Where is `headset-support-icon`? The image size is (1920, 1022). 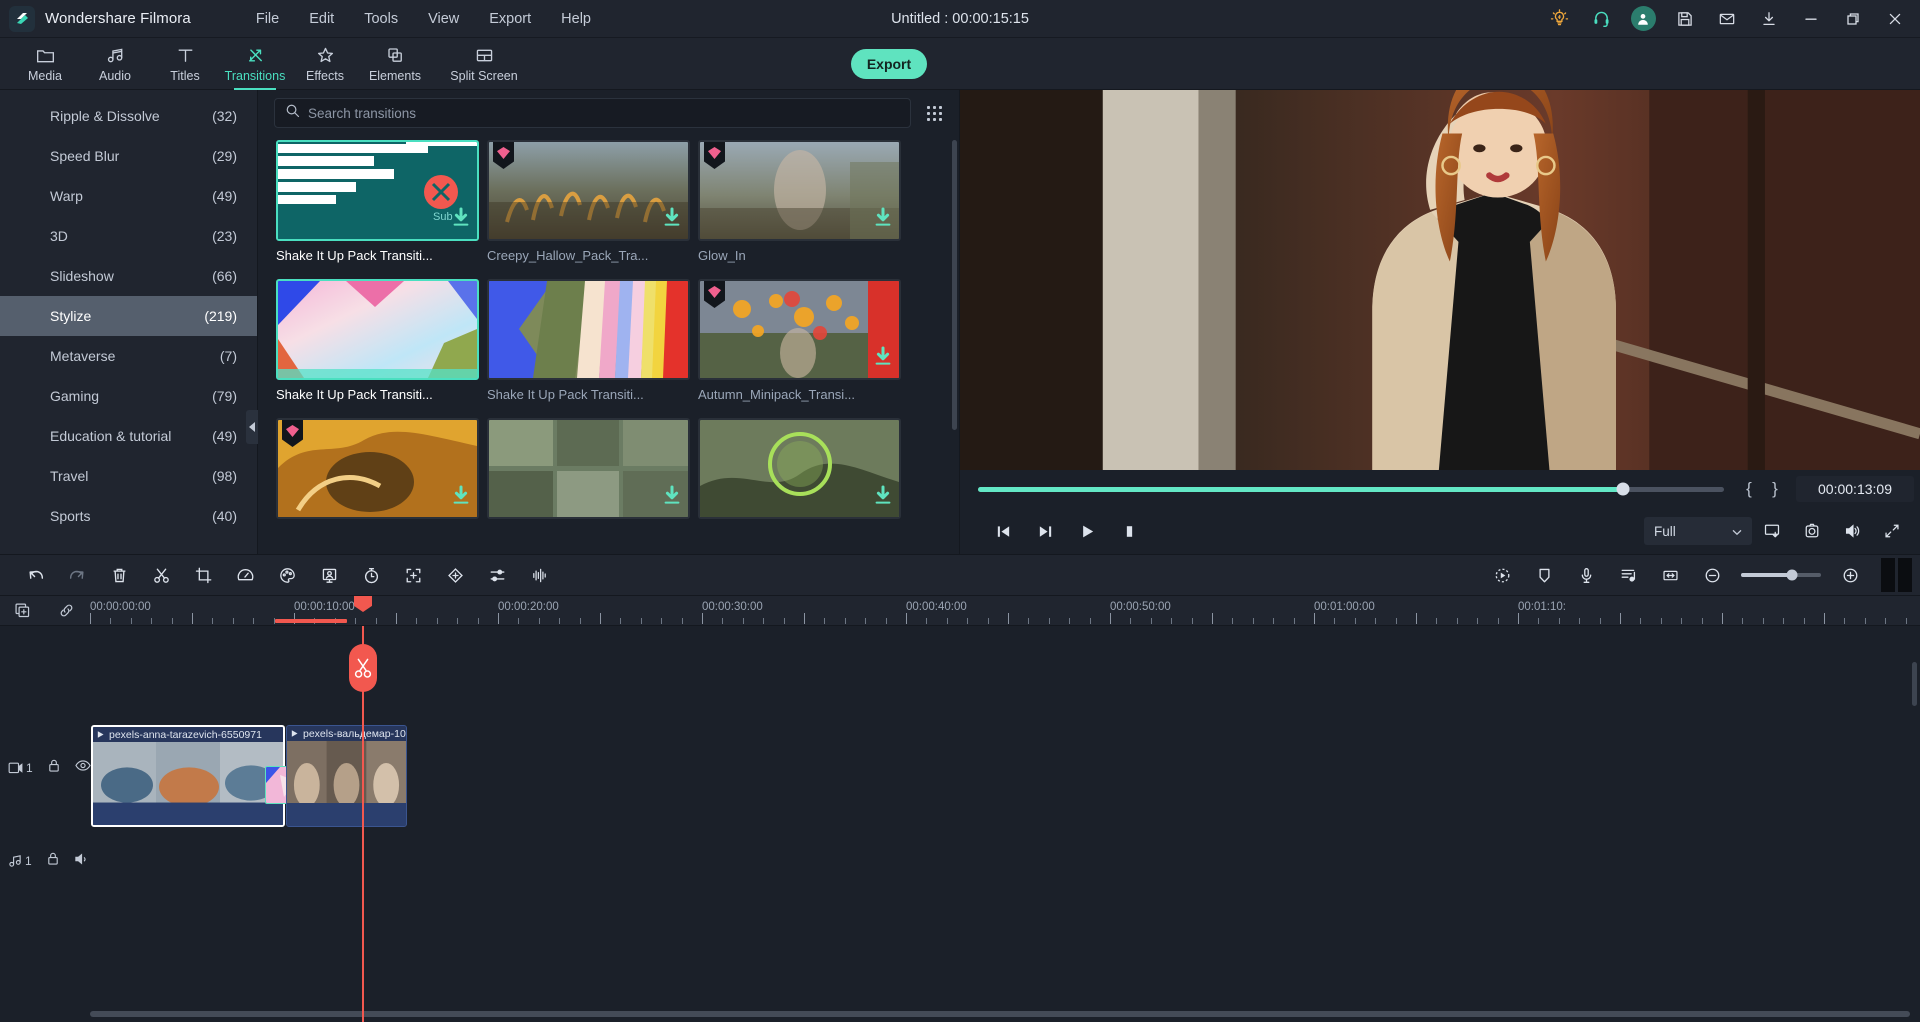 headset-support-icon is located at coordinates (1601, 19).